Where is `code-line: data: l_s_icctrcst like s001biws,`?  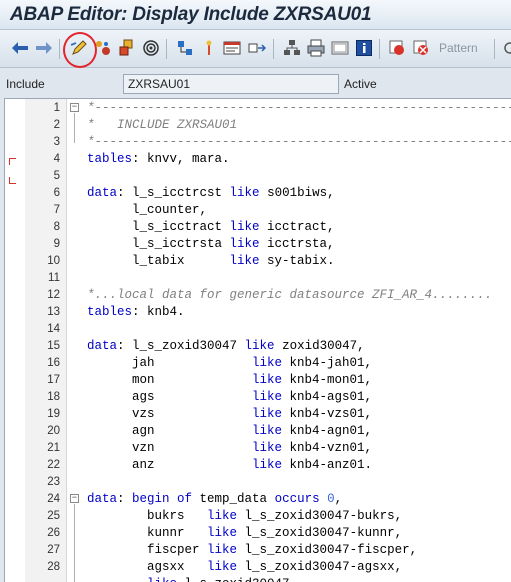 code-line: data: l_s_icctrcst like s001biws, is located at coordinates (211, 193).